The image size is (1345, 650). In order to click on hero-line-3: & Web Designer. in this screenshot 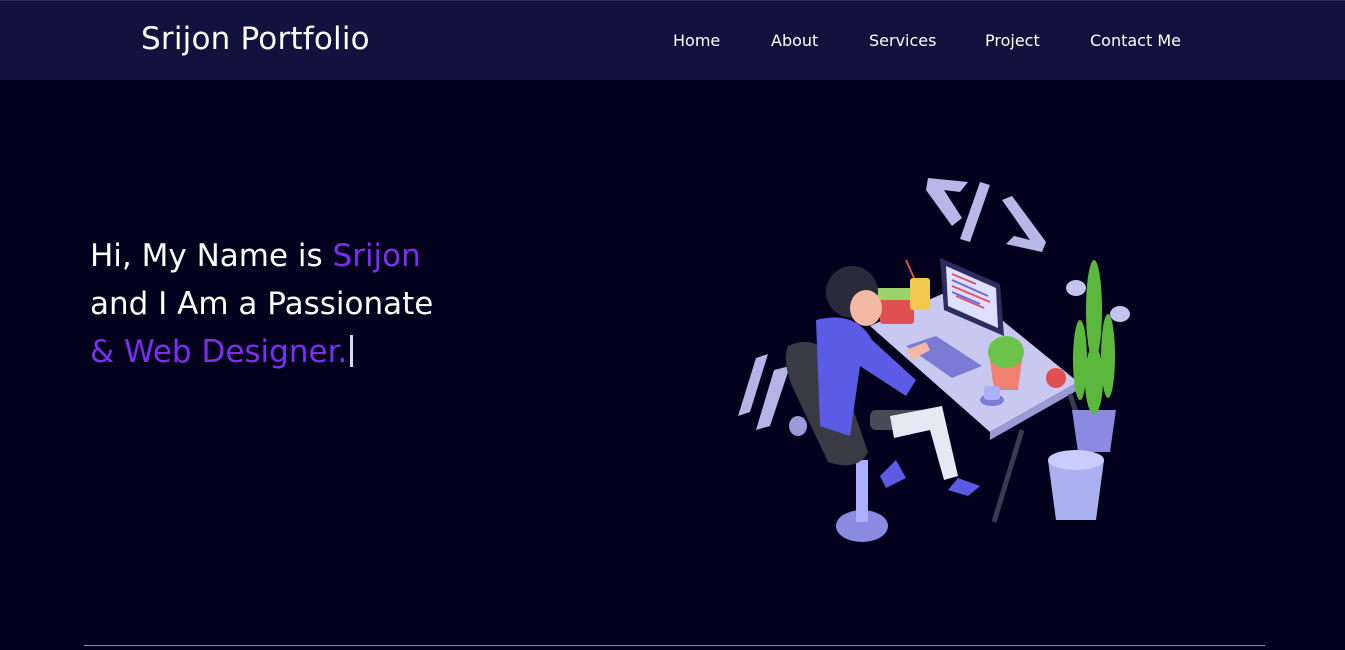, I will do `click(261, 352)`.